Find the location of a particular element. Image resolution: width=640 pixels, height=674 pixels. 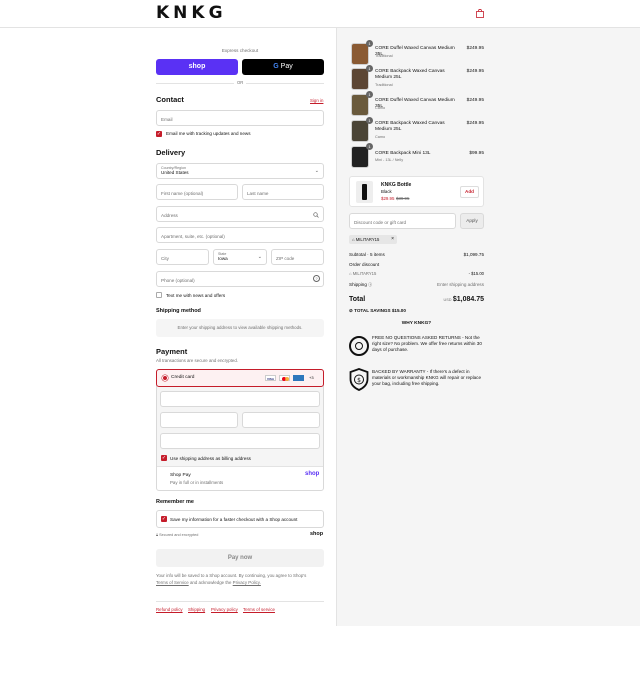

why-knkg-heading: WHY KNKG? is located at coordinates (416, 323).